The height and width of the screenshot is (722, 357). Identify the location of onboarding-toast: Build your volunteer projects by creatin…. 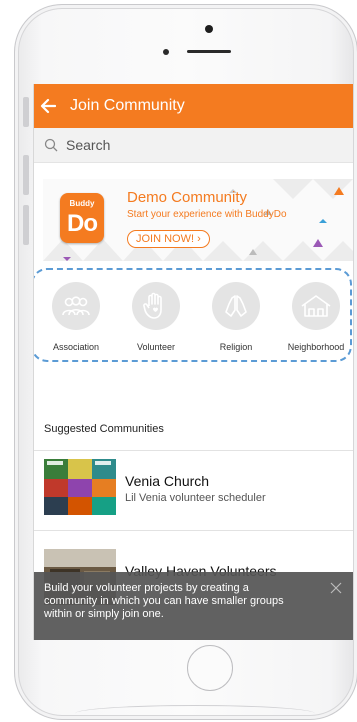
(193, 606).